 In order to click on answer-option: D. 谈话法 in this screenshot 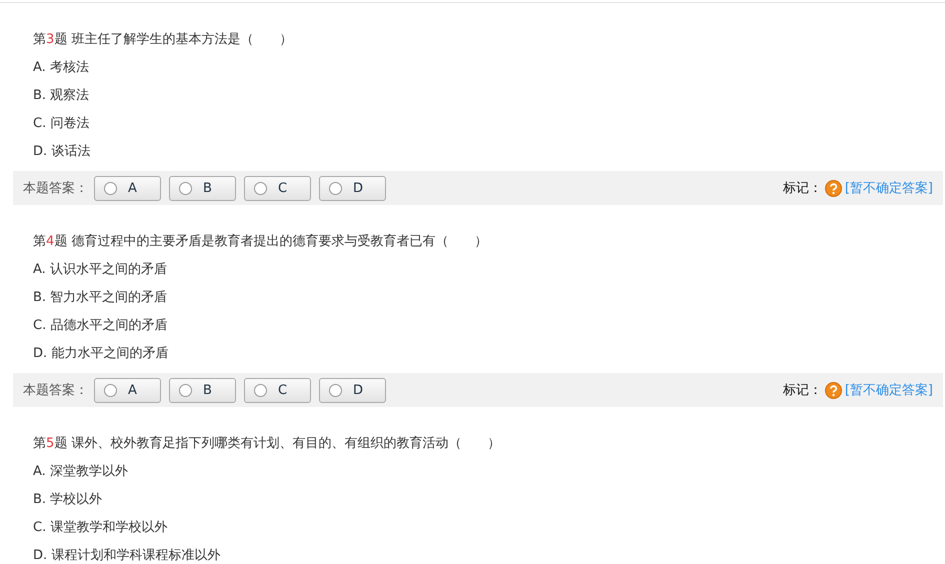, I will do `click(489, 152)`.